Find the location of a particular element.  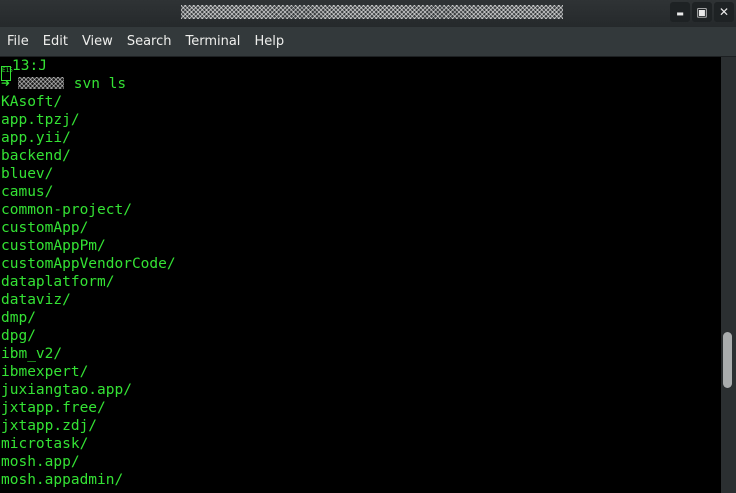

prompt-info-line: E1513:J is located at coordinates (24, 69).